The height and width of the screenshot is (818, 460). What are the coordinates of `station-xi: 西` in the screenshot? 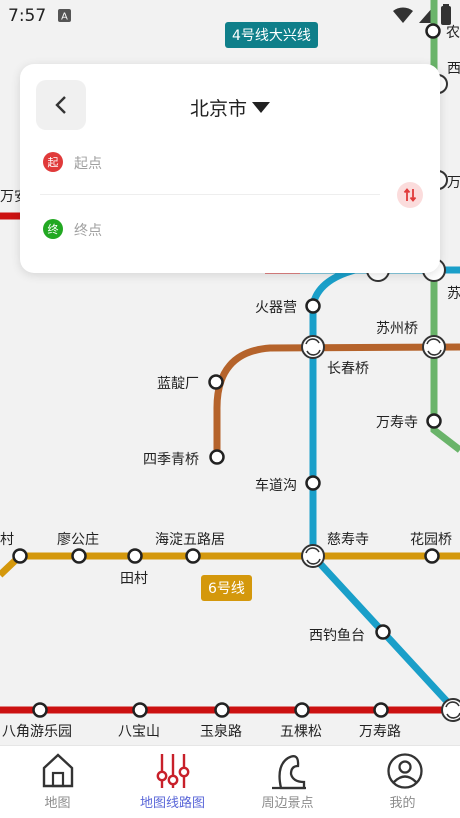 It's located at (453, 68).